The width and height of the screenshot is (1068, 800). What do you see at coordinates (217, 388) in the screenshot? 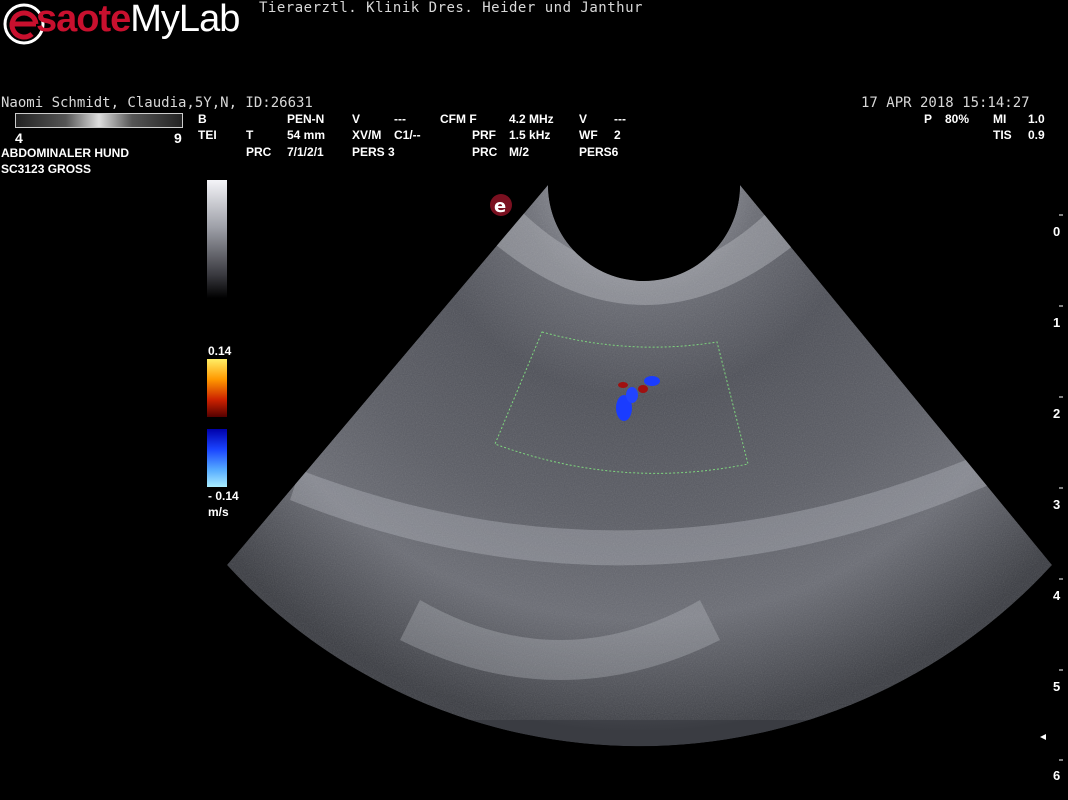
I see `velocity-positive-bar` at bounding box center [217, 388].